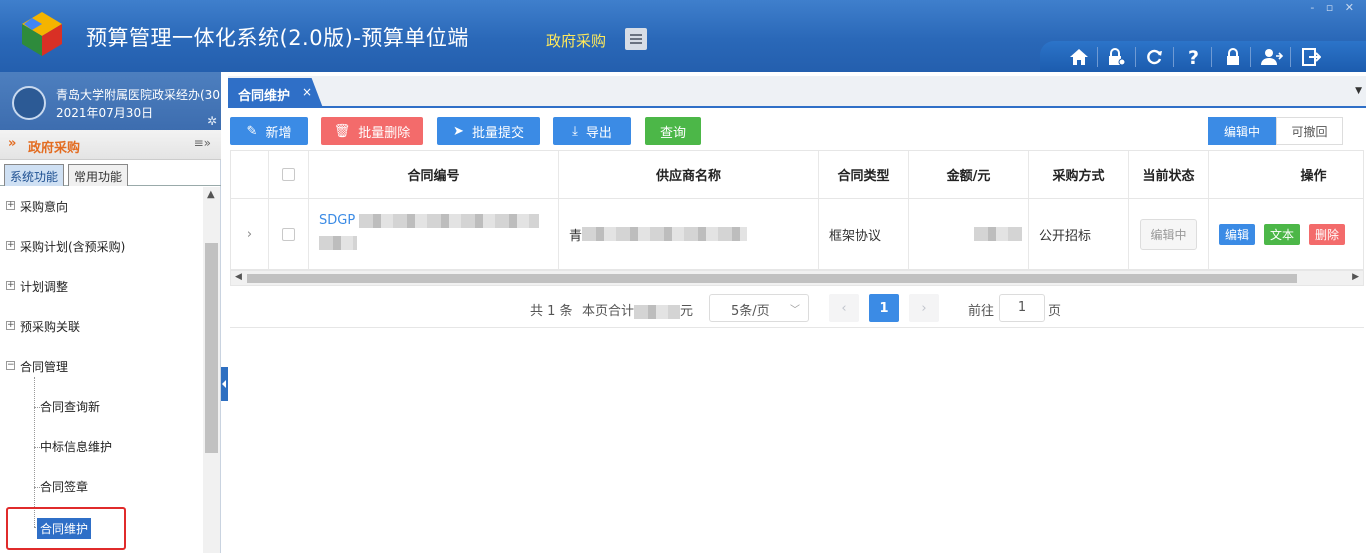  What do you see at coordinates (1282, 234) in the screenshot?
I see `text-row-button: 文本` at bounding box center [1282, 234].